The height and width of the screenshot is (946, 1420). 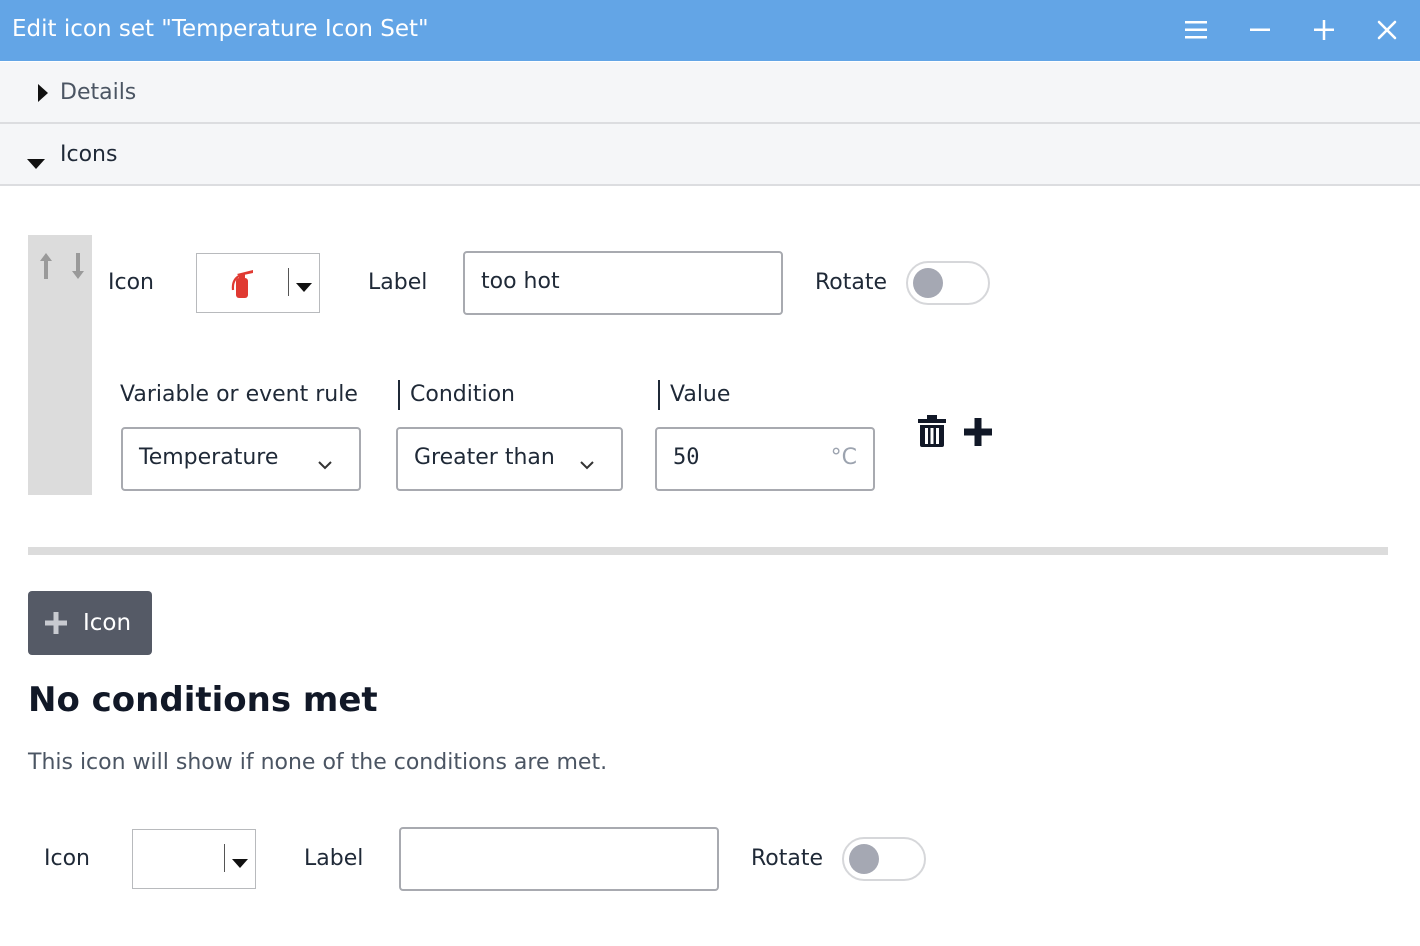 I want to click on variable-select-value: Temperature, so click(x=209, y=457).